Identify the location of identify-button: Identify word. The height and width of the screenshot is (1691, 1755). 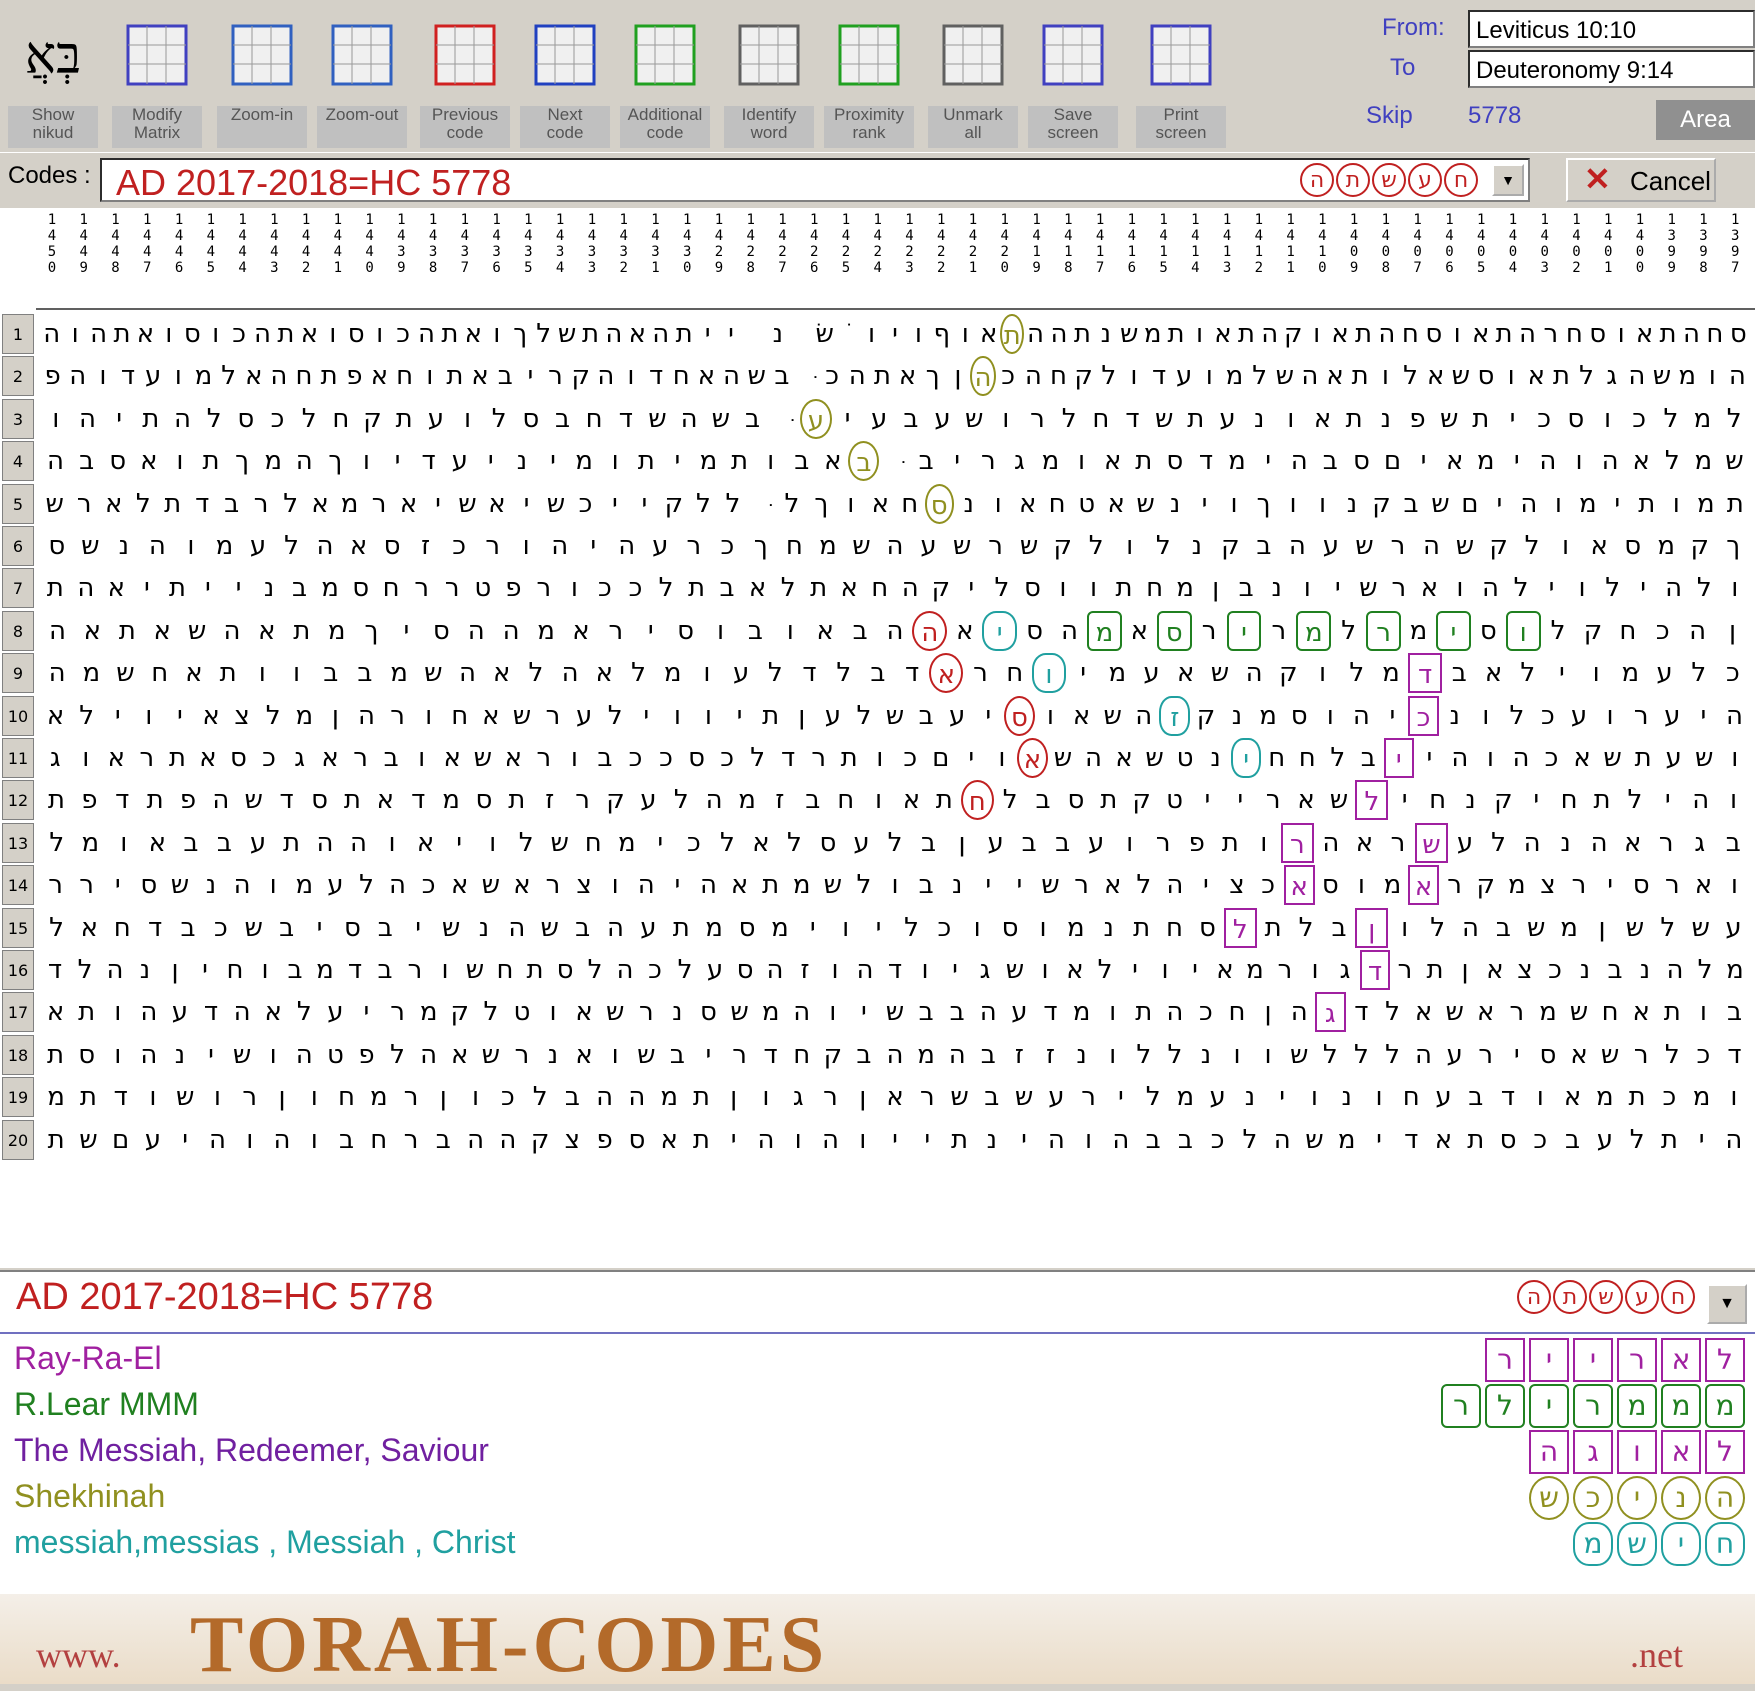
(769, 77).